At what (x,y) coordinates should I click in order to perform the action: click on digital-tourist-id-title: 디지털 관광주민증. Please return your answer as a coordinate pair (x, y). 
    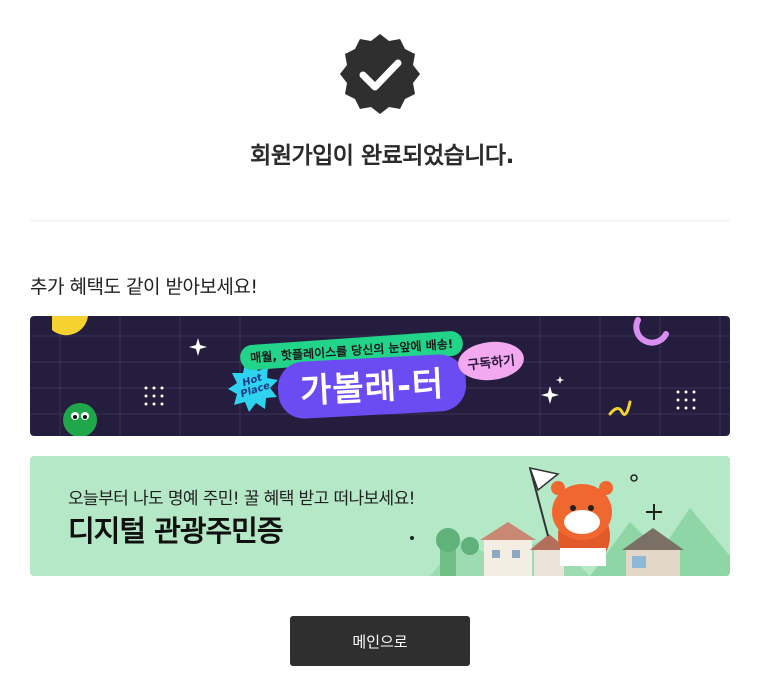
    Looking at the image, I should click on (176, 531).